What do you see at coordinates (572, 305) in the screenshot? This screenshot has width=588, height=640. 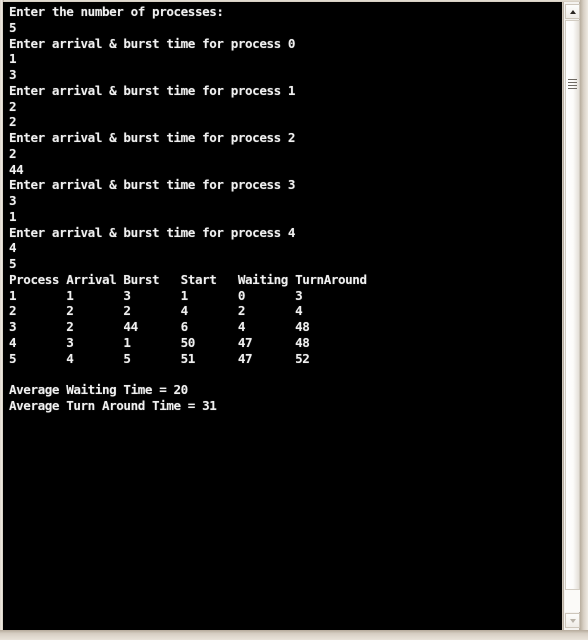 I see `scrollbar-thumb` at bounding box center [572, 305].